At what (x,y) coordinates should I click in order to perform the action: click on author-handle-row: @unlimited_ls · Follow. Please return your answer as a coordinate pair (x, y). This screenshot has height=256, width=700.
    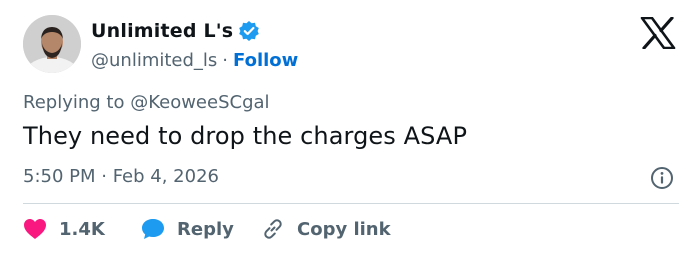
    Looking at the image, I should click on (194, 60).